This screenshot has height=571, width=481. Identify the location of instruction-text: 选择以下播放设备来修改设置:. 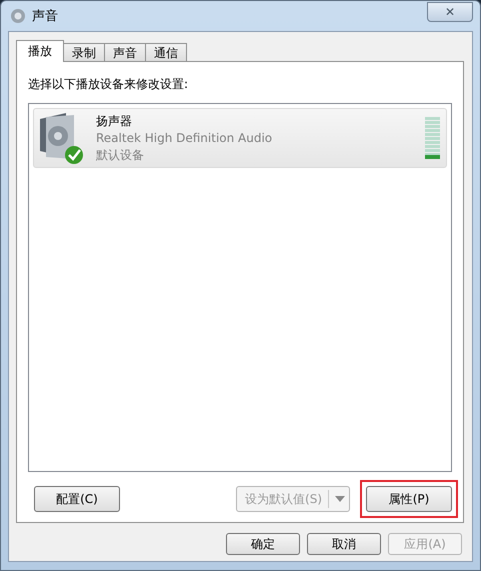
(109, 84).